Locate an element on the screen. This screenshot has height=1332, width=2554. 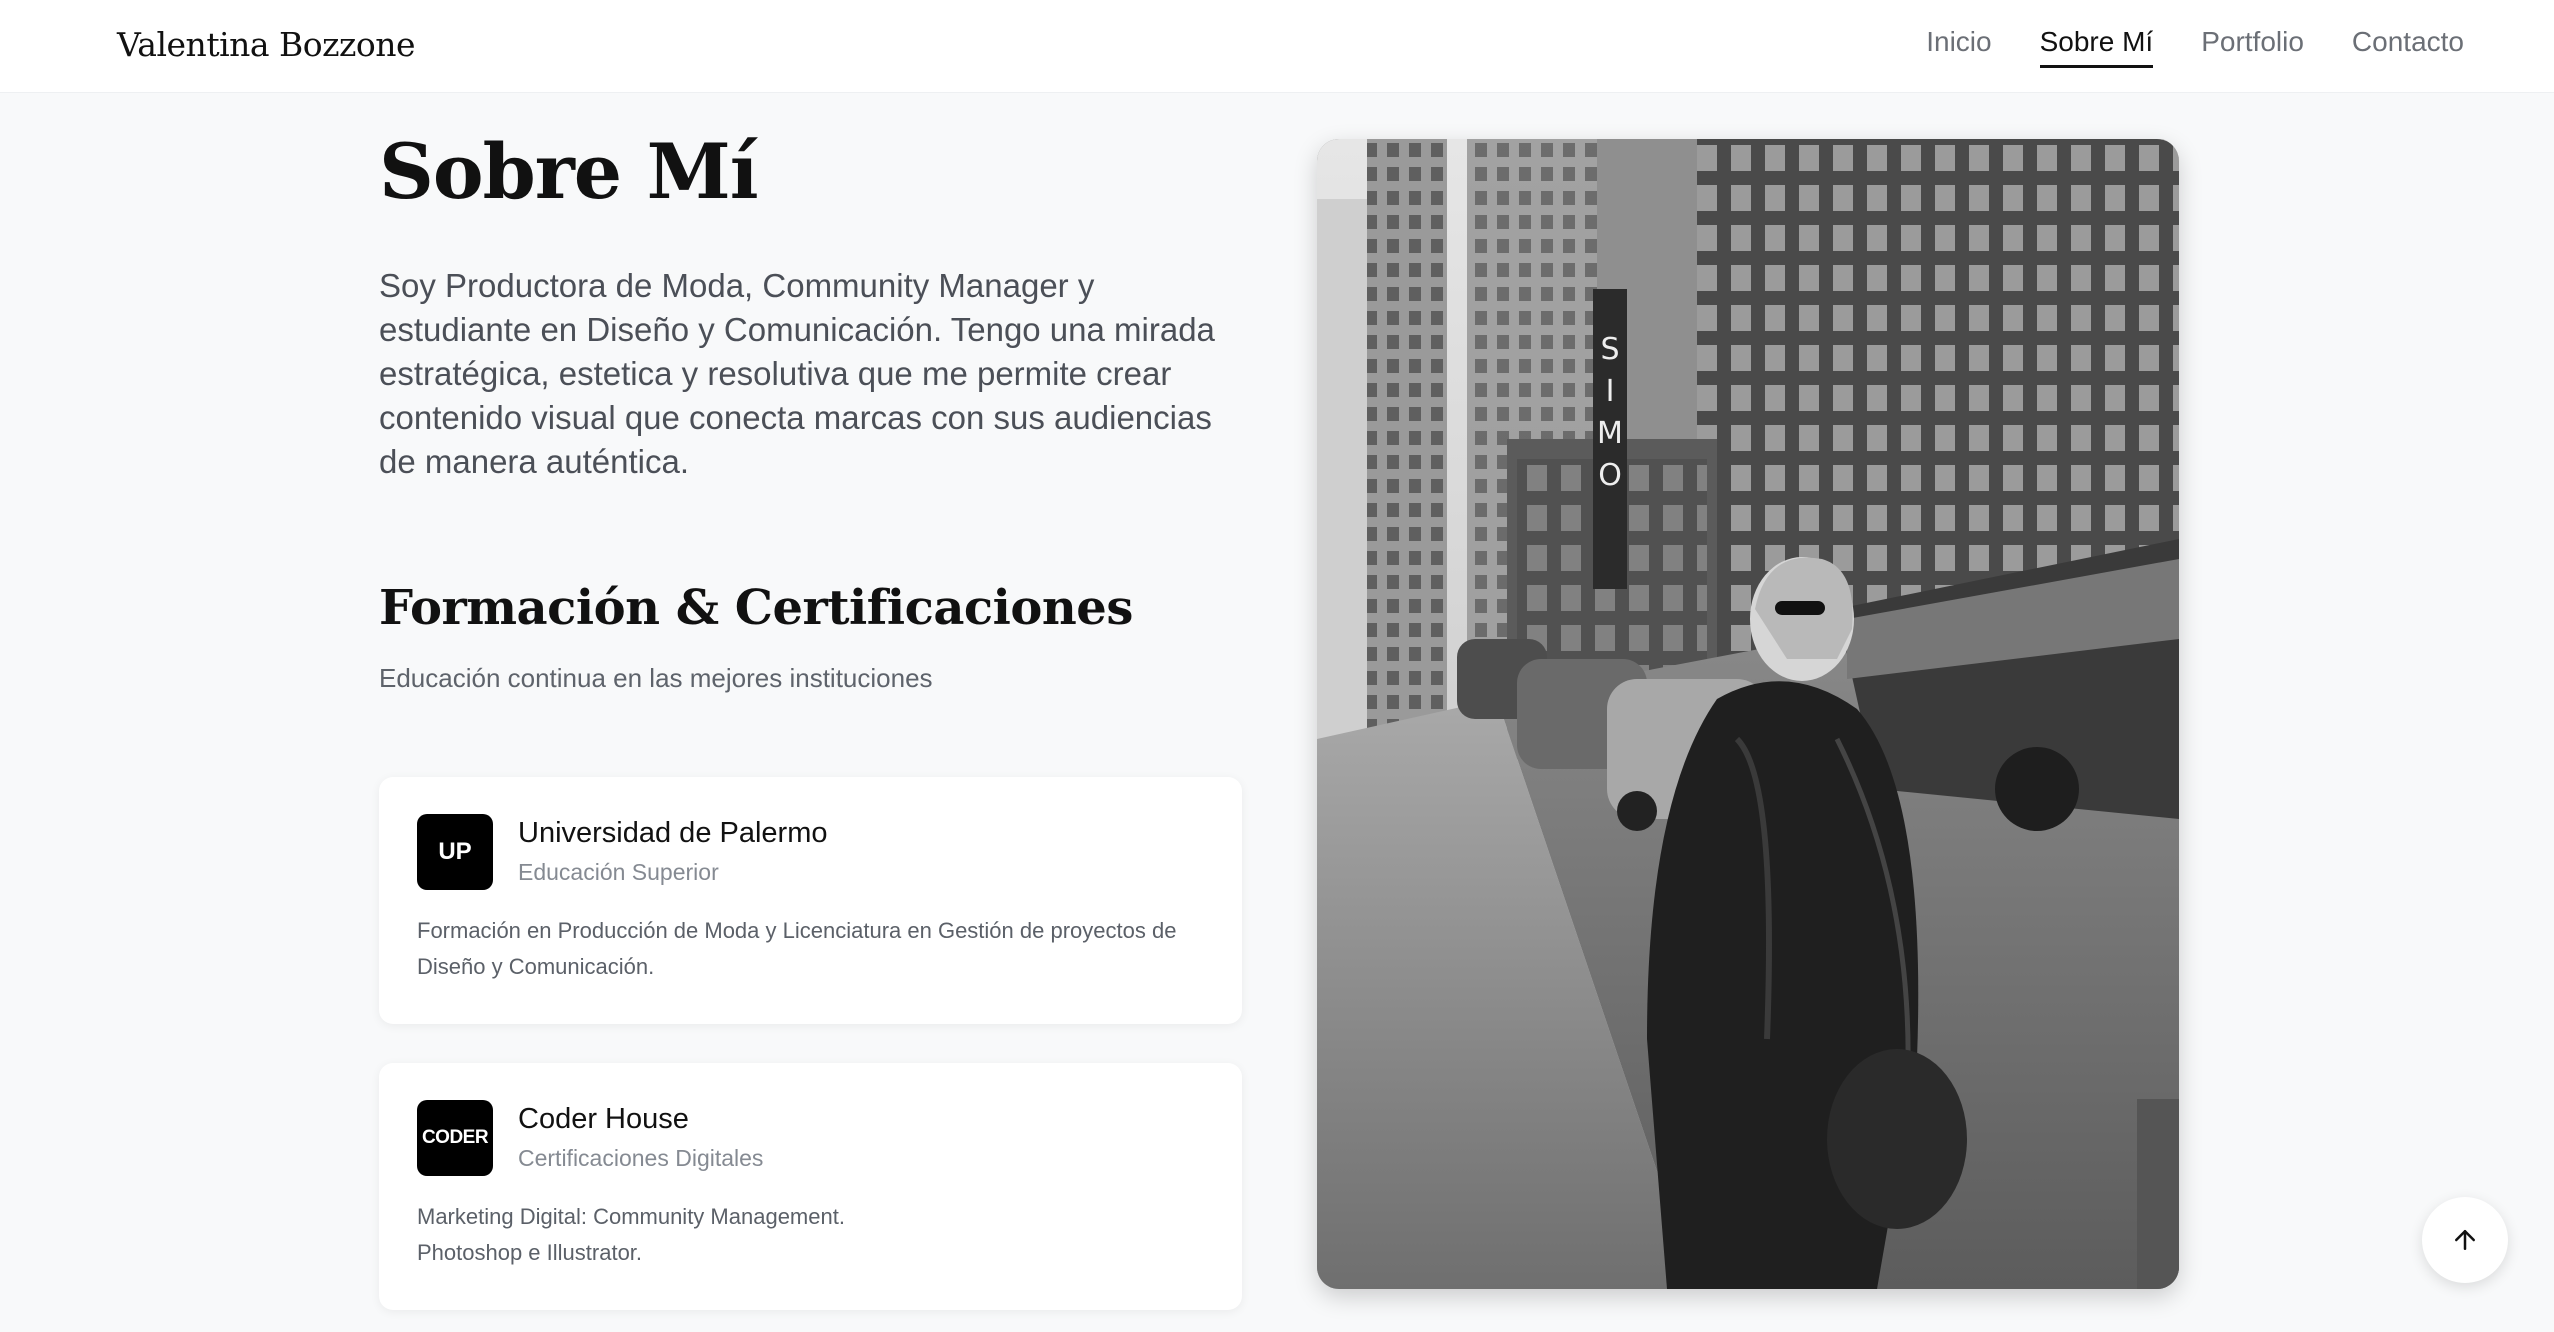
photo-sign-letter-3: M is located at coordinates (1610, 433).